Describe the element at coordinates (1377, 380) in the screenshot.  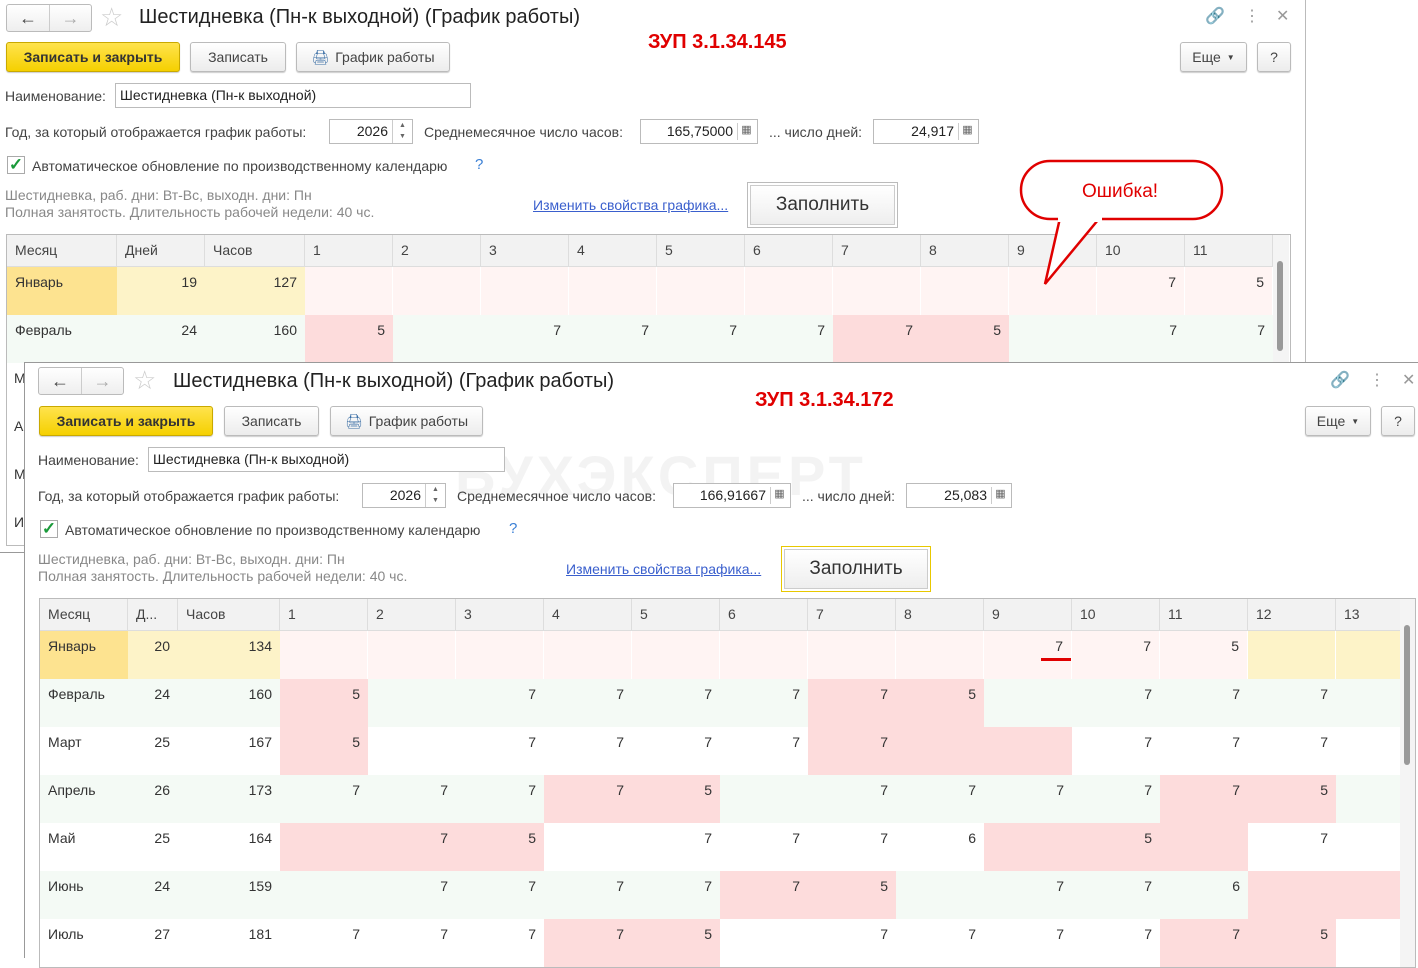
I see `more-vert-icon: ⋮` at that location.